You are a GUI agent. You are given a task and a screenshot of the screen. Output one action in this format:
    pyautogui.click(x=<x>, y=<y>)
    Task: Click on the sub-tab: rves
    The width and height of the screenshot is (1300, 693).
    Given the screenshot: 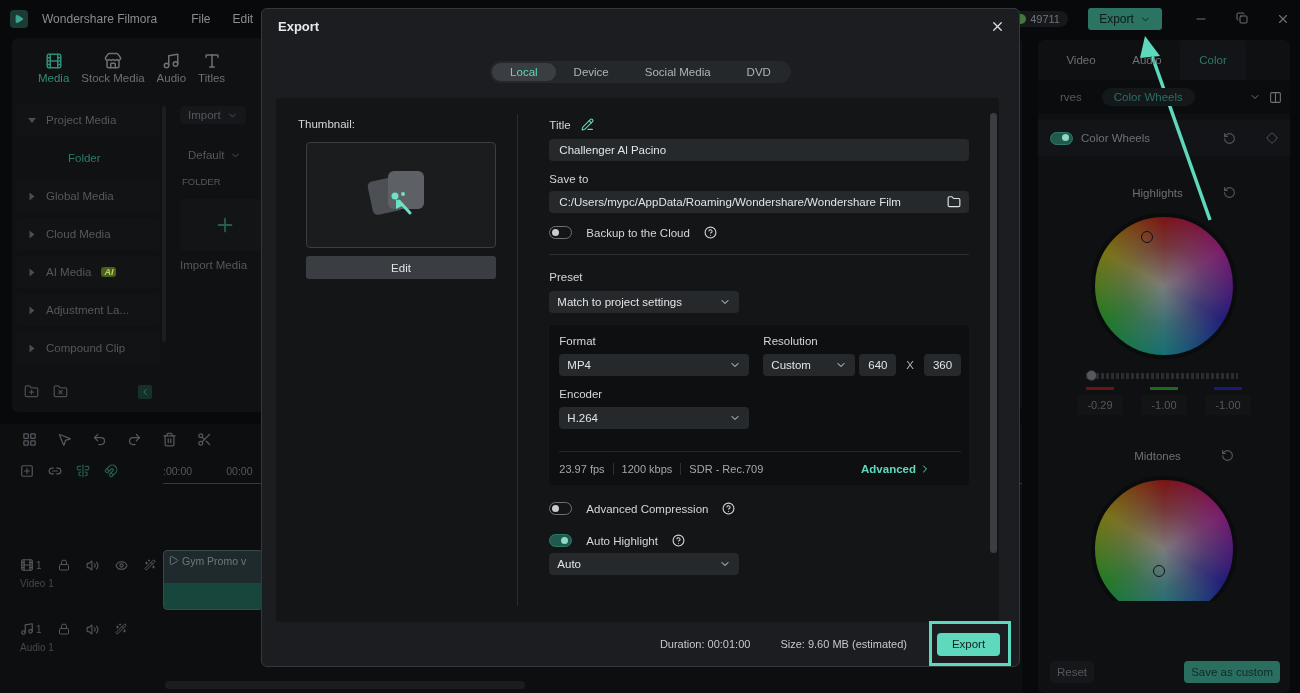 What is the action you would take?
    pyautogui.click(x=1071, y=97)
    